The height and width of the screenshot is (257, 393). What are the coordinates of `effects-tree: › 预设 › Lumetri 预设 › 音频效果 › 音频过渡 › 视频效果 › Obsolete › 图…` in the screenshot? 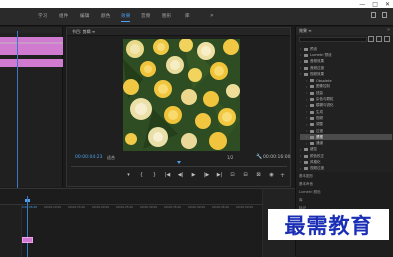 It's located at (346, 112).